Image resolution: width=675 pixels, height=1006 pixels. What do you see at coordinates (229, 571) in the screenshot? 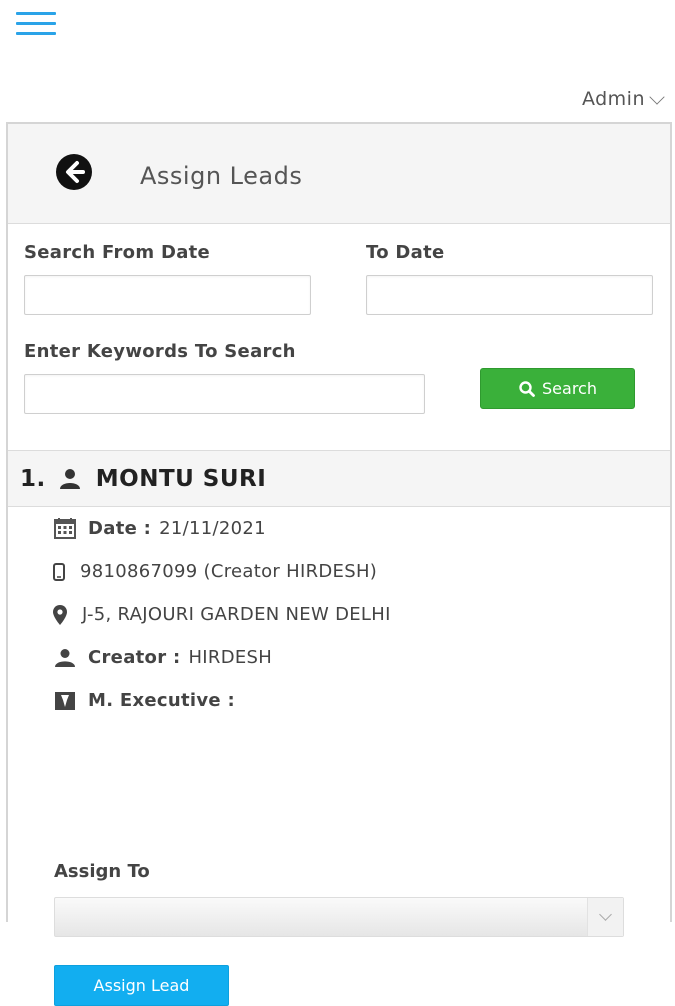
I see `phone-text: 9810867099 (Creator HIRDESH)` at bounding box center [229, 571].